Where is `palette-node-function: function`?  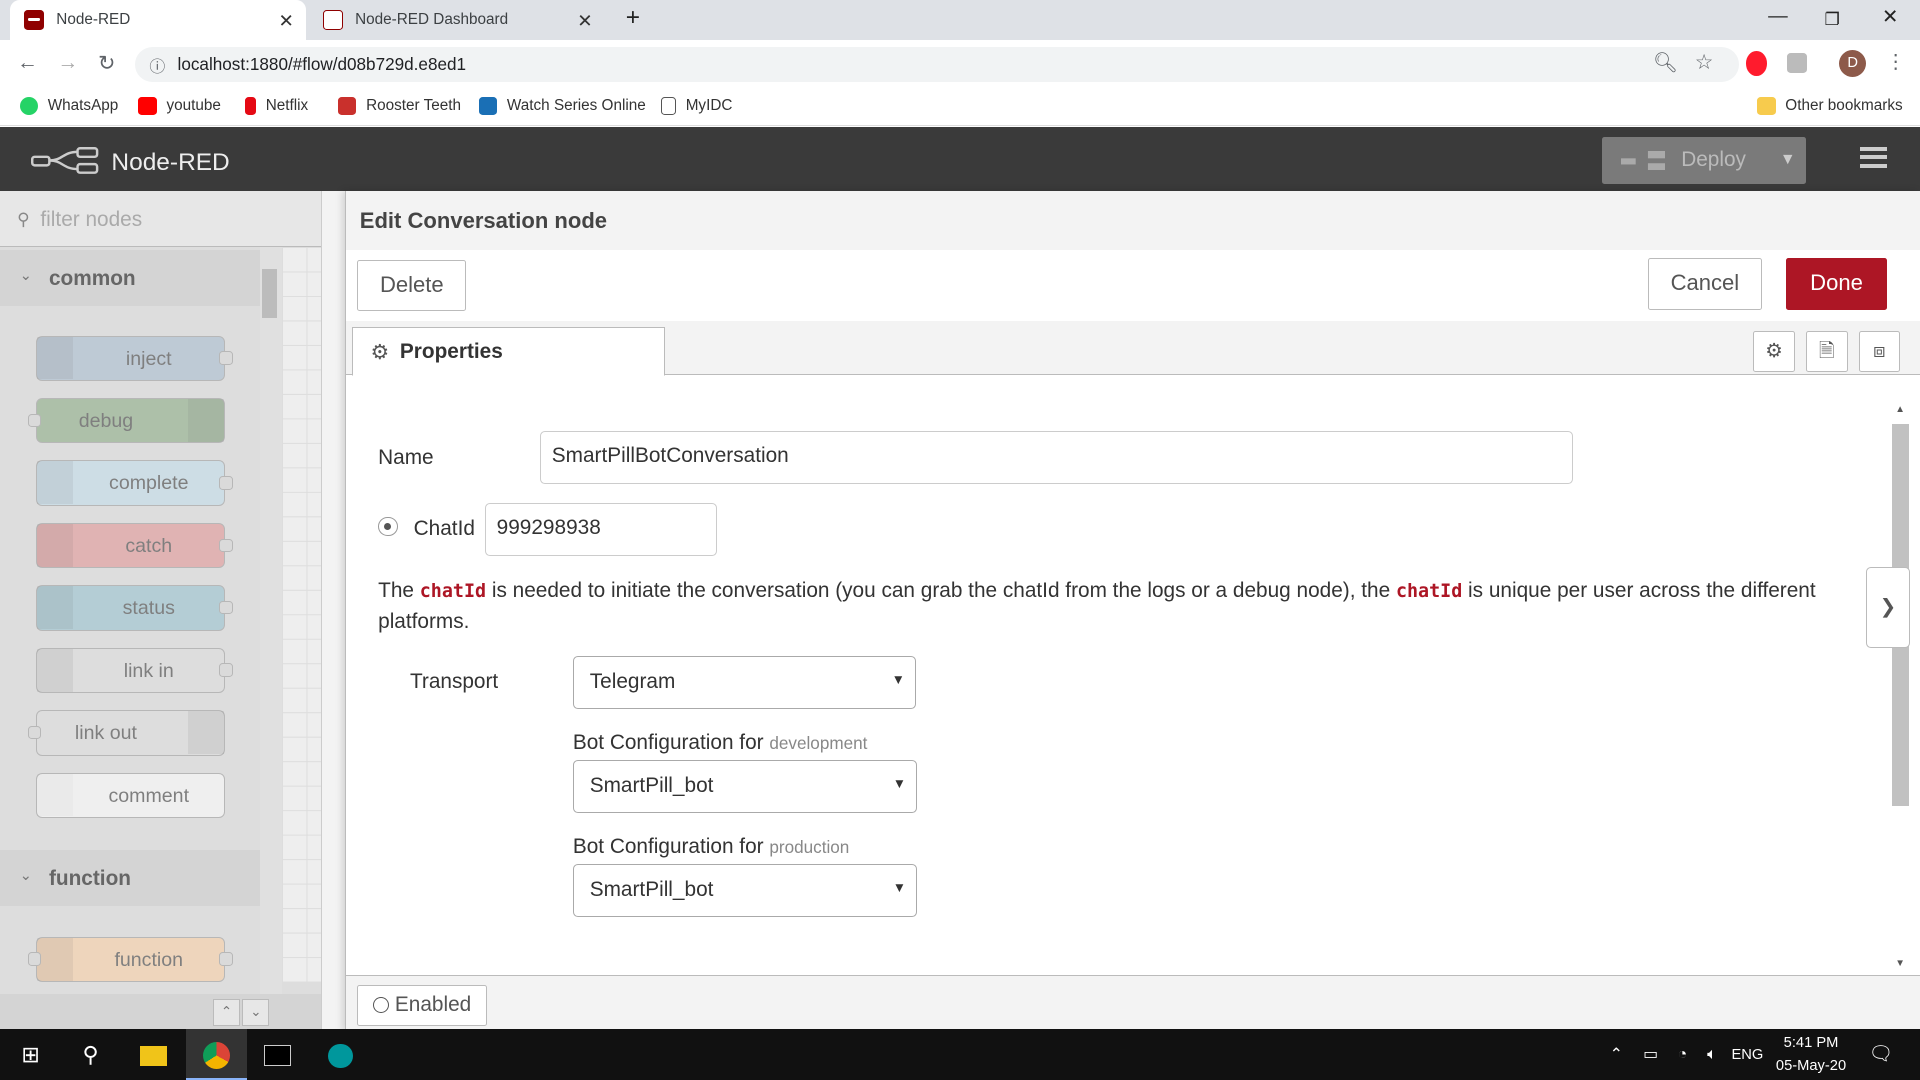 palette-node-function: function is located at coordinates (130, 959).